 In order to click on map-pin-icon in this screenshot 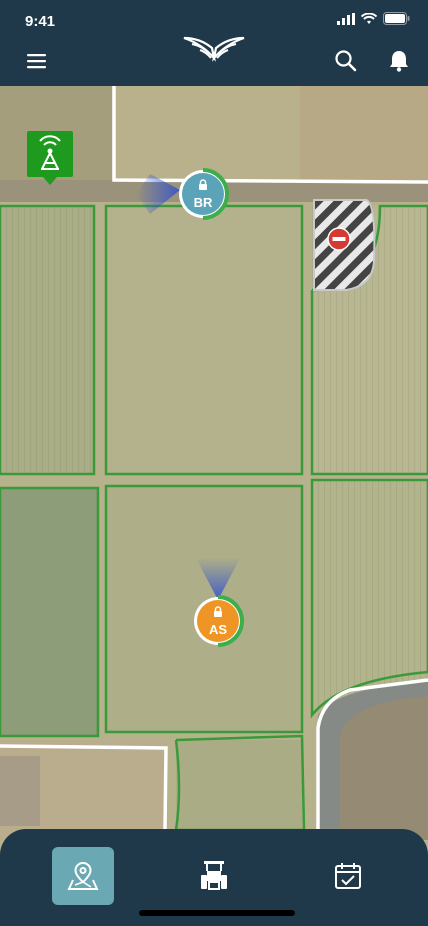, I will do `click(83, 875)`.